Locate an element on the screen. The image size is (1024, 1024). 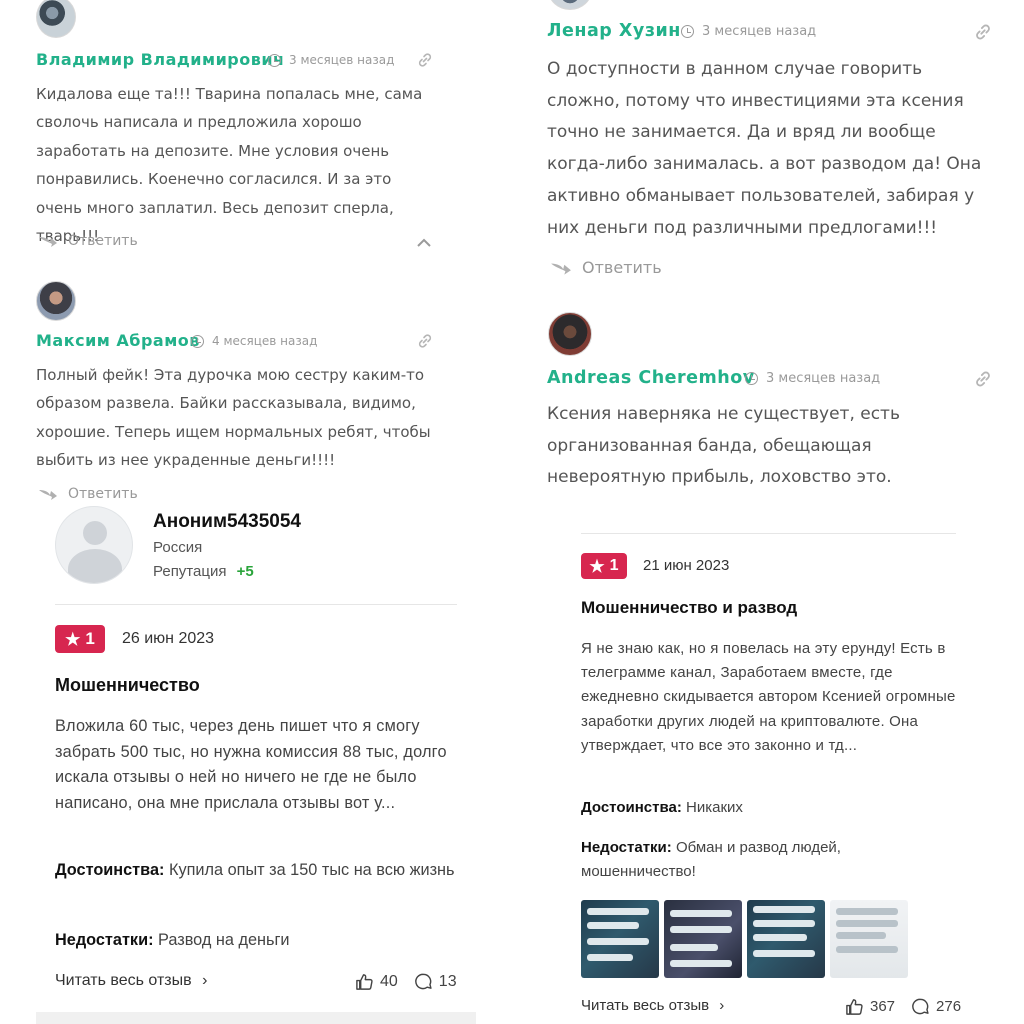
comments-count: 276 is located at coordinates (949, 1006).